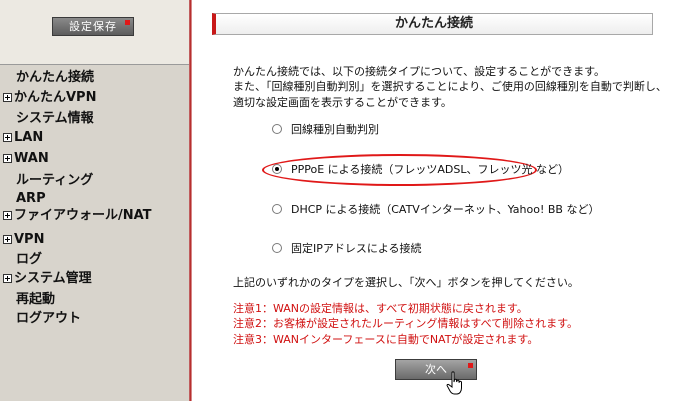 This screenshot has height=401, width=677. I want to click on option-label: 固定IPアドレスによる接続, so click(356, 248).